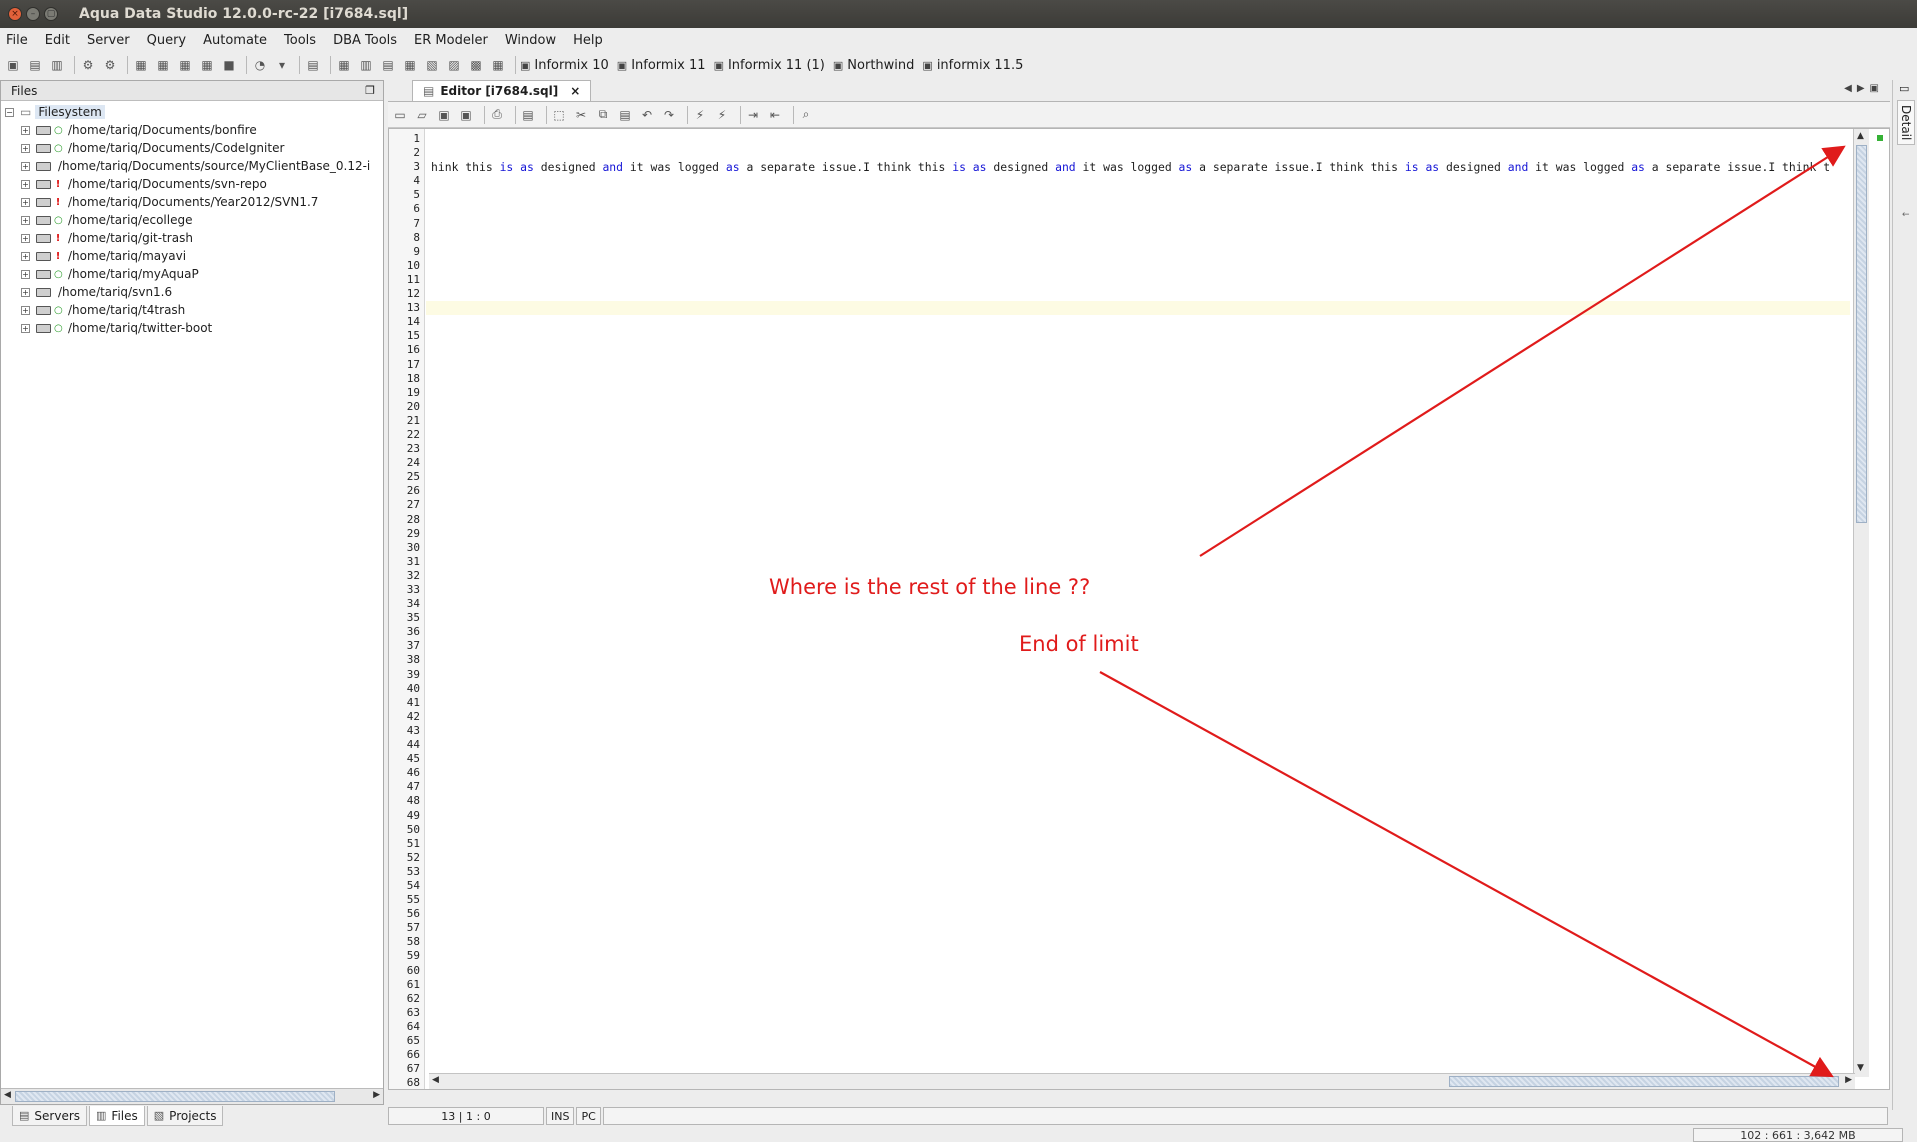 This screenshot has width=1917, height=1142. Describe the element at coordinates (88, 65) in the screenshot. I see `connect-icon: ⚙` at that location.